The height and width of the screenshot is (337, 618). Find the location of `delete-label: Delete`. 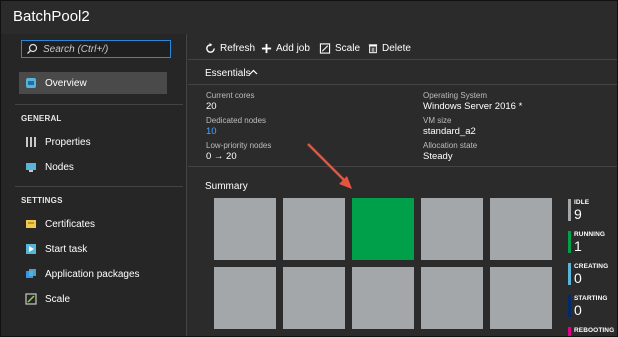

delete-label: Delete is located at coordinates (396, 48).